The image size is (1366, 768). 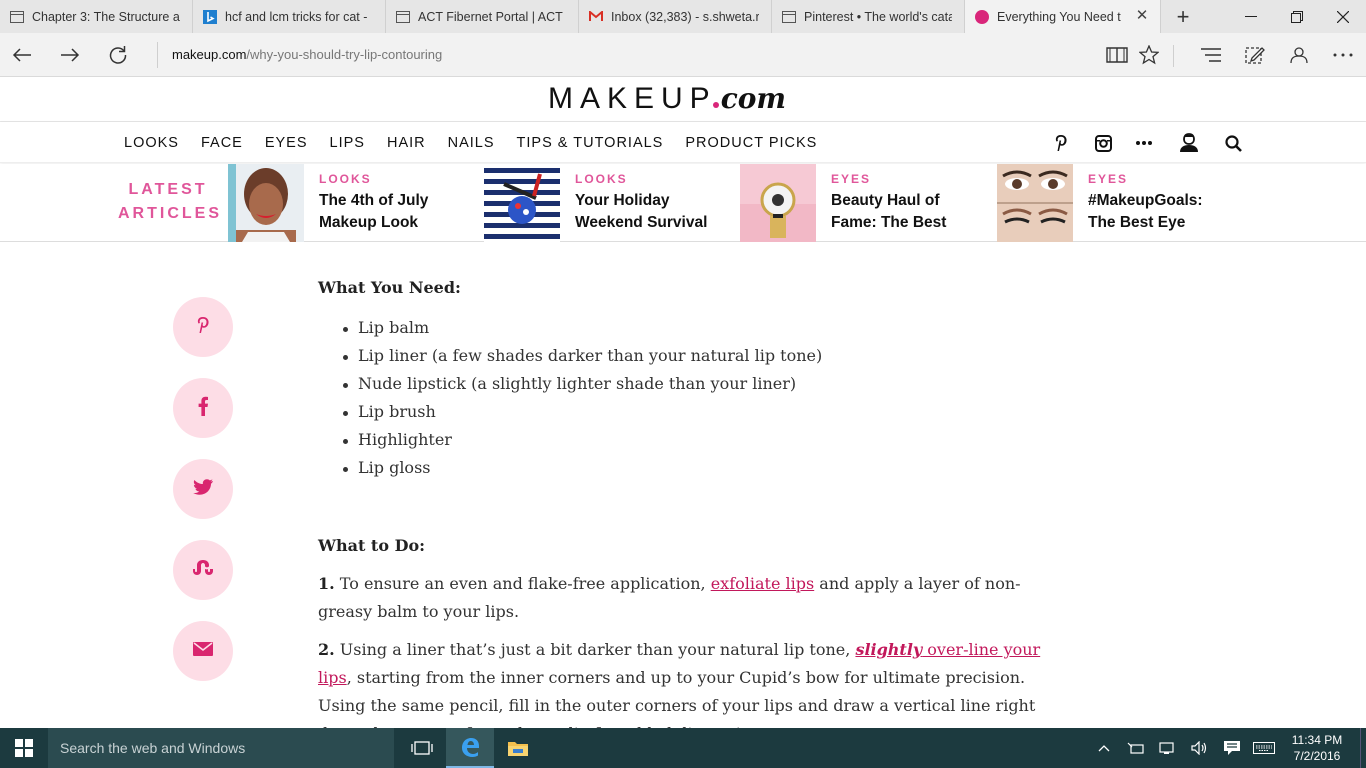 What do you see at coordinates (1211, 55) in the screenshot?
I see `hub-icon` at bounding box center [1211, 55].